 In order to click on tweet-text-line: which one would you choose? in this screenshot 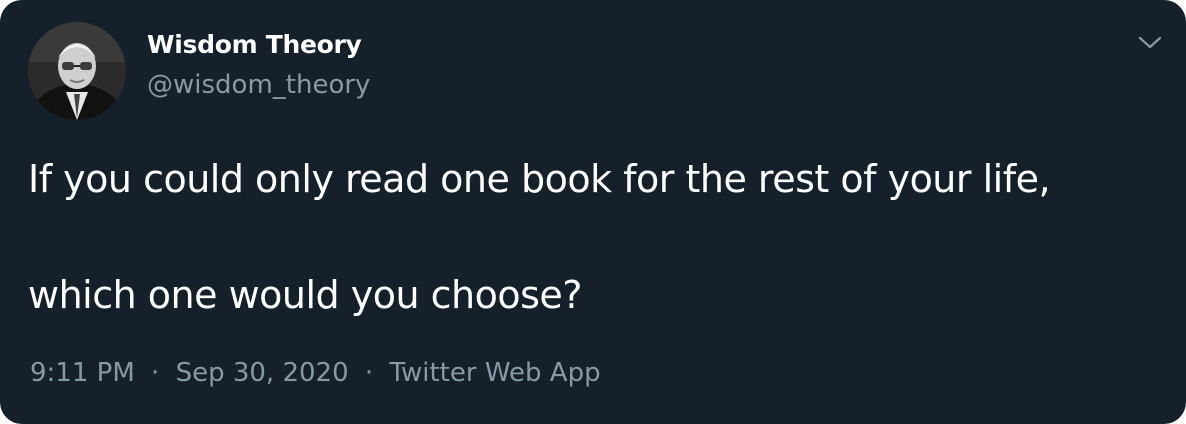, I will do `click(305, 295)`.